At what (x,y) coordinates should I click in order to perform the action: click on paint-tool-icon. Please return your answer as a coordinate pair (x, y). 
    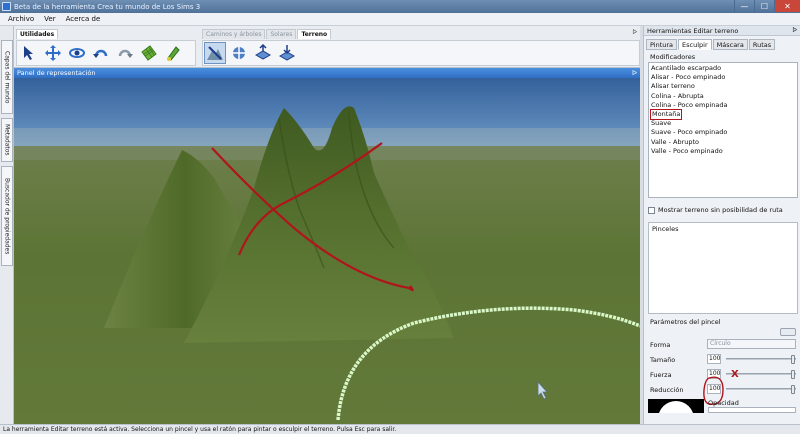
    Looking at the image, I should click on (173, 53).